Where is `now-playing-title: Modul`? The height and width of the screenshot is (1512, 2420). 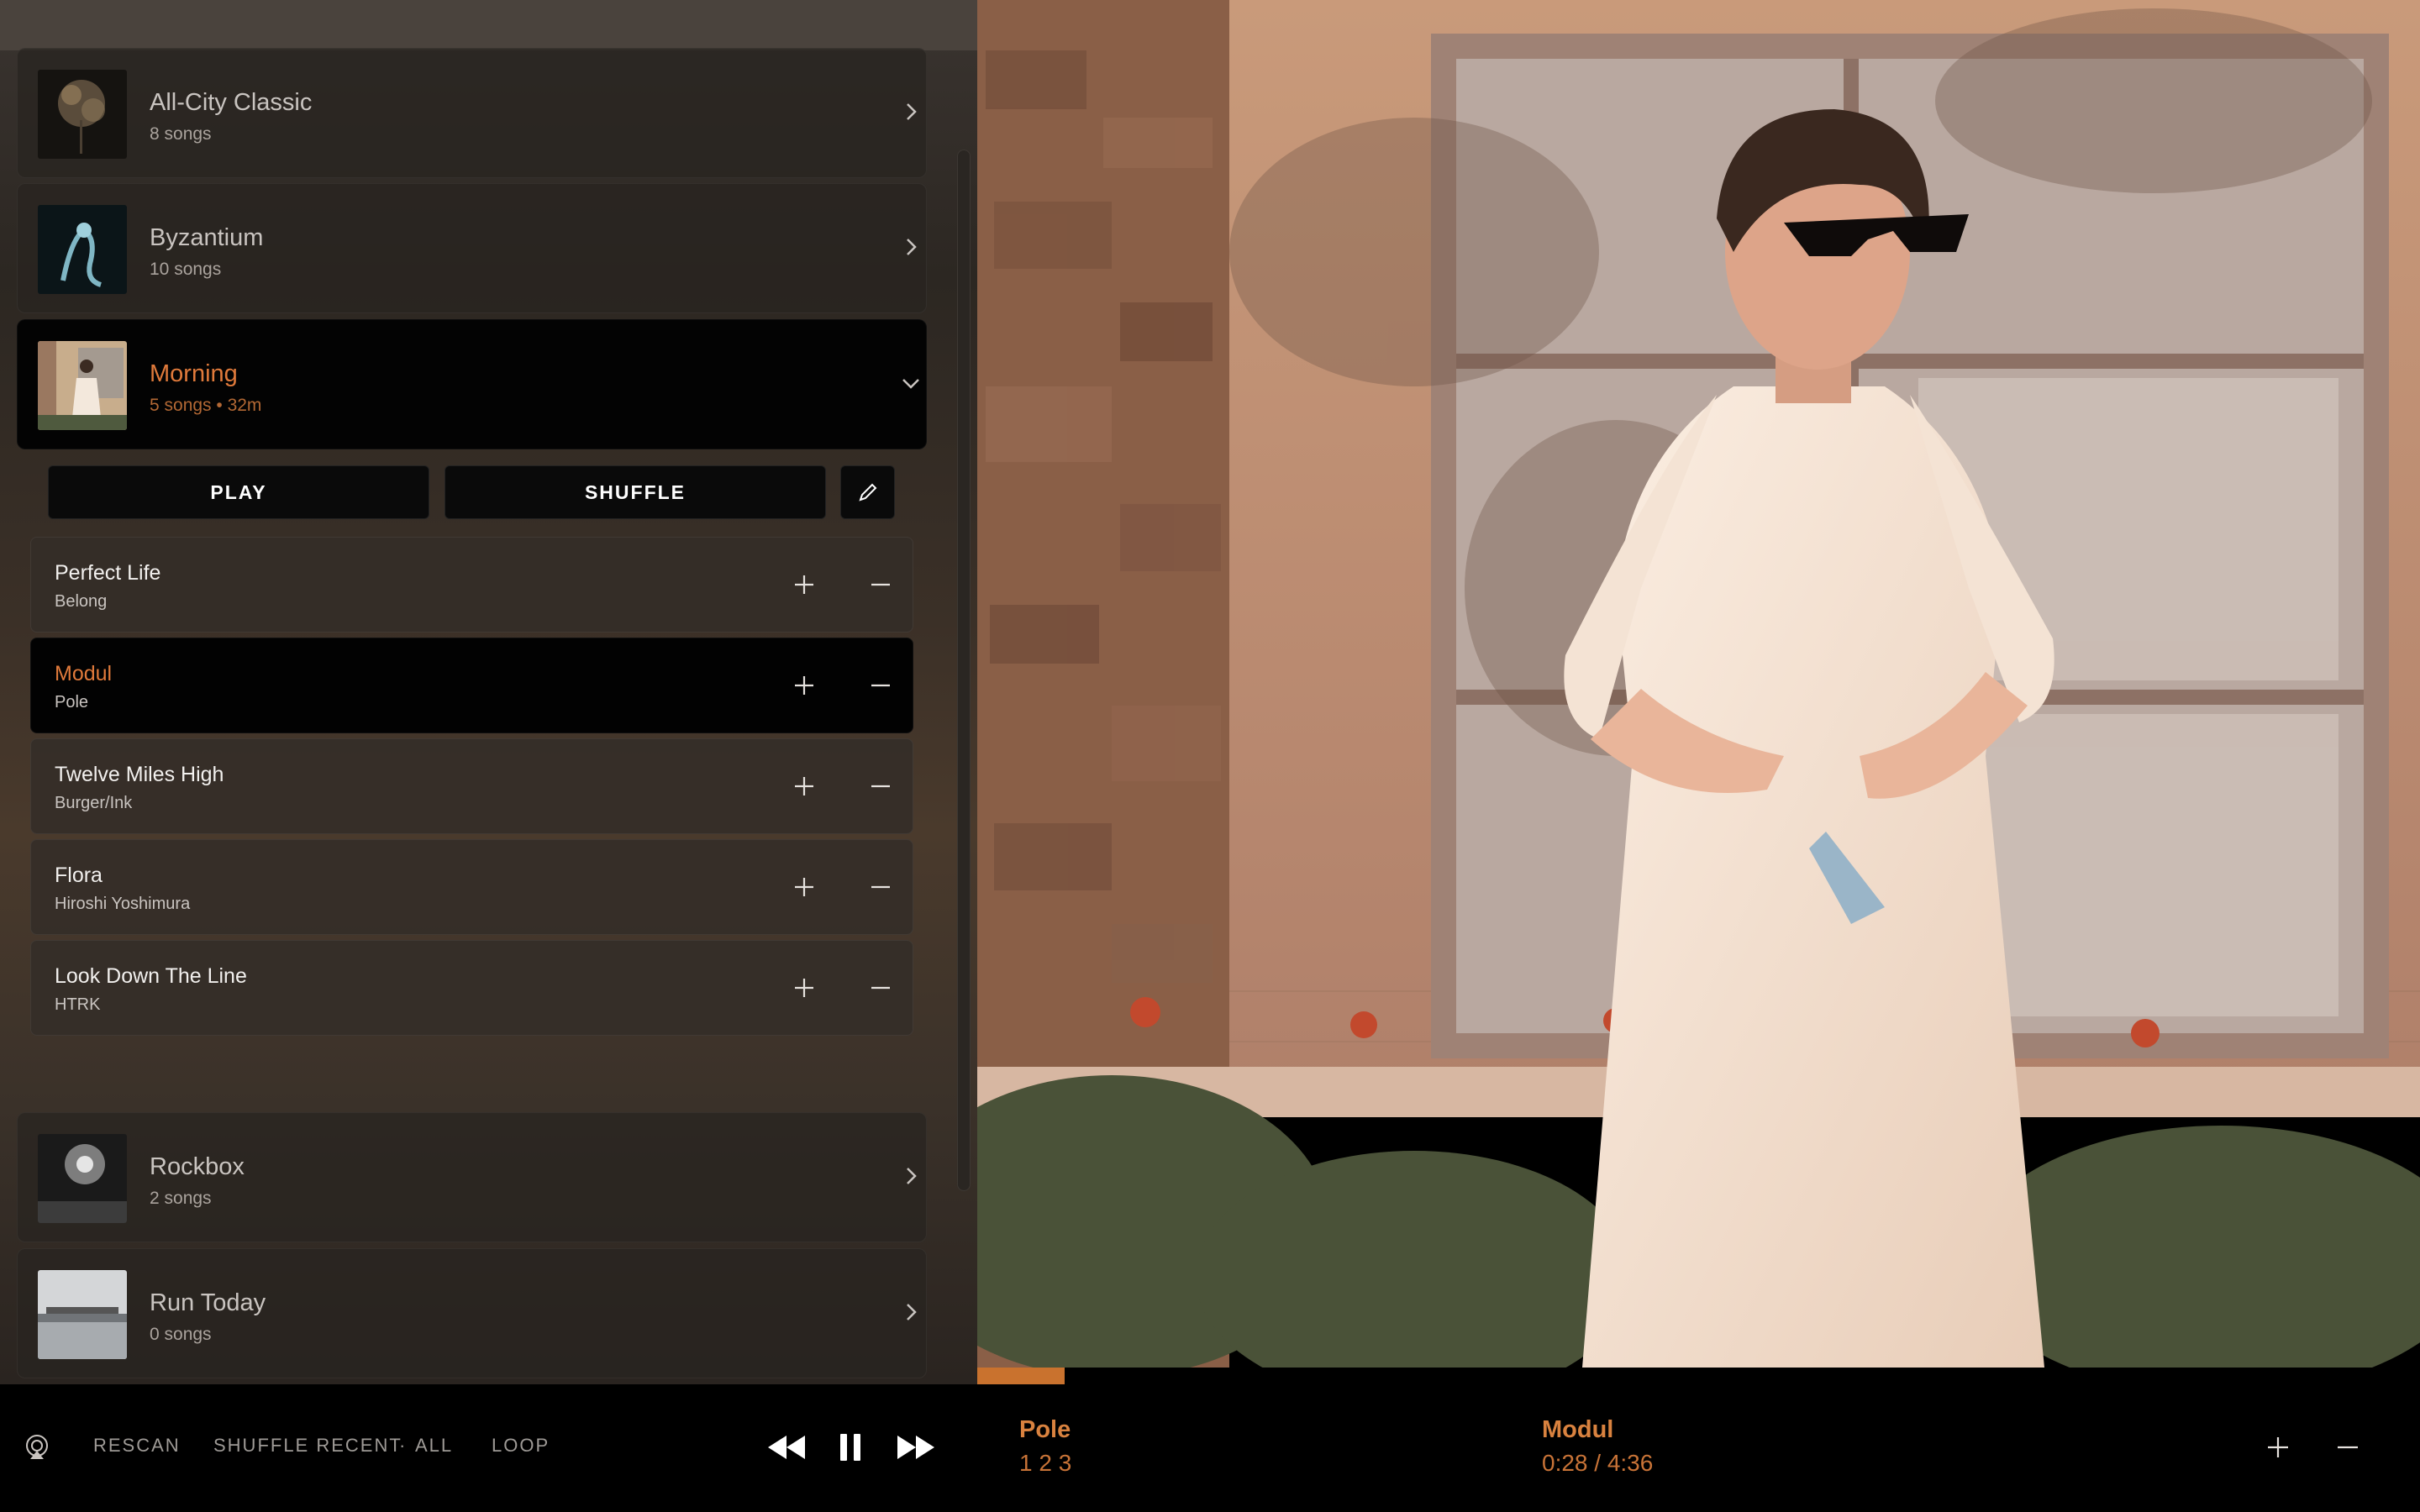
now-playing-title: Modul is located at coordinates (1578, 1429).